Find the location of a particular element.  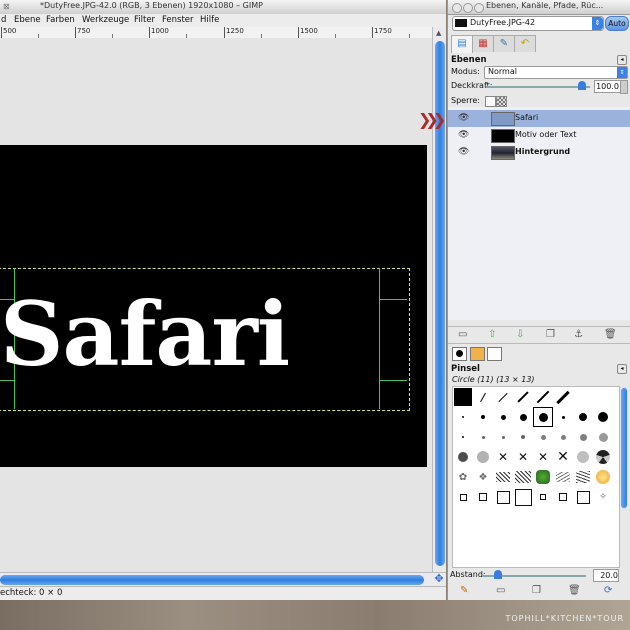

menu-filters: Filter is located at coordinates (144, 20).